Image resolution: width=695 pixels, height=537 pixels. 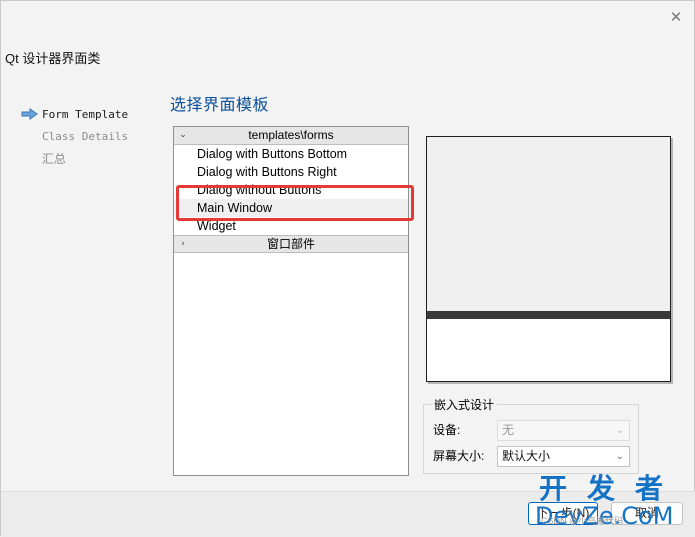 I want to click on cancel-button: 取消, so click(x=647, y=513).